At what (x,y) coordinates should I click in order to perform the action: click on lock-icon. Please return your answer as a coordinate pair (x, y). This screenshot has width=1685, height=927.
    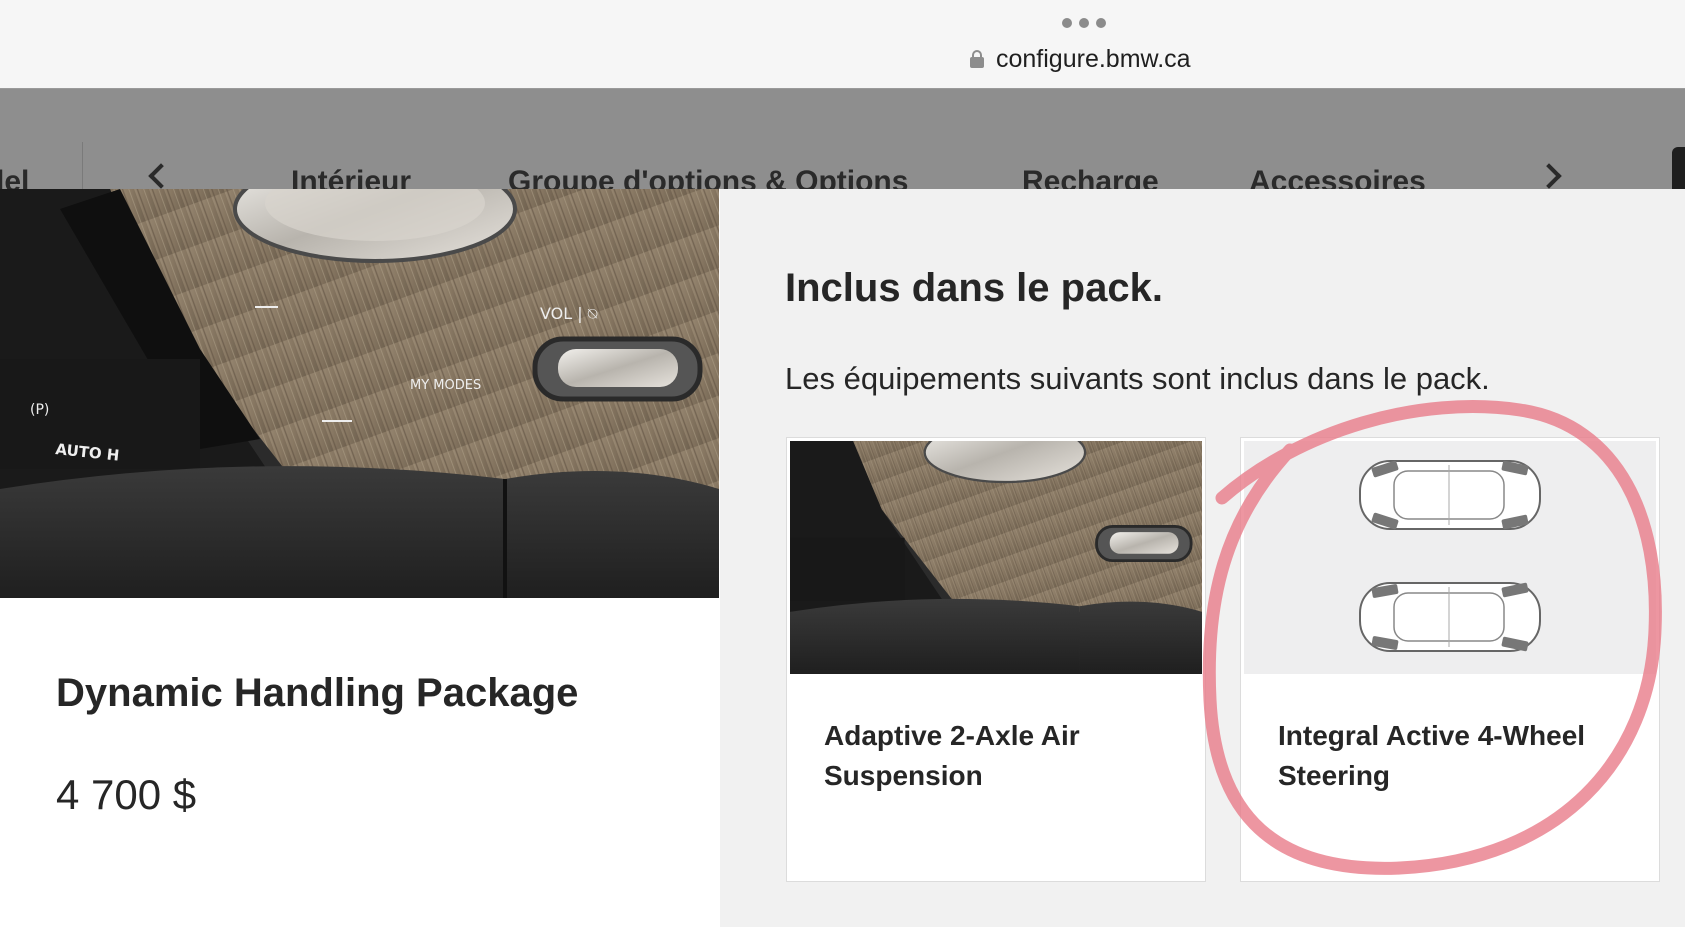
    Looking at the image, I should click on (977, 59).